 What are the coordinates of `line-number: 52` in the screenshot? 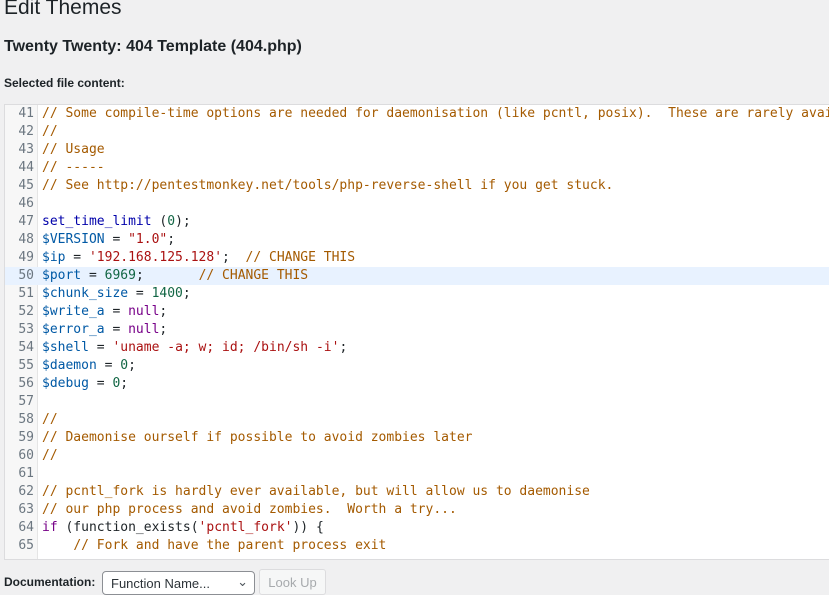 It's located at (26, 311).